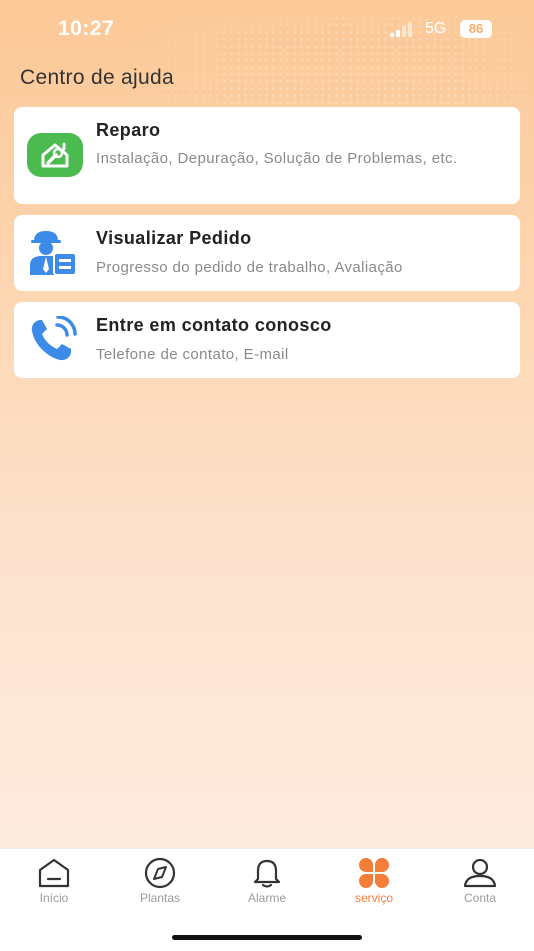  I want to click on repair-title: Reparo, so click(128, 130).